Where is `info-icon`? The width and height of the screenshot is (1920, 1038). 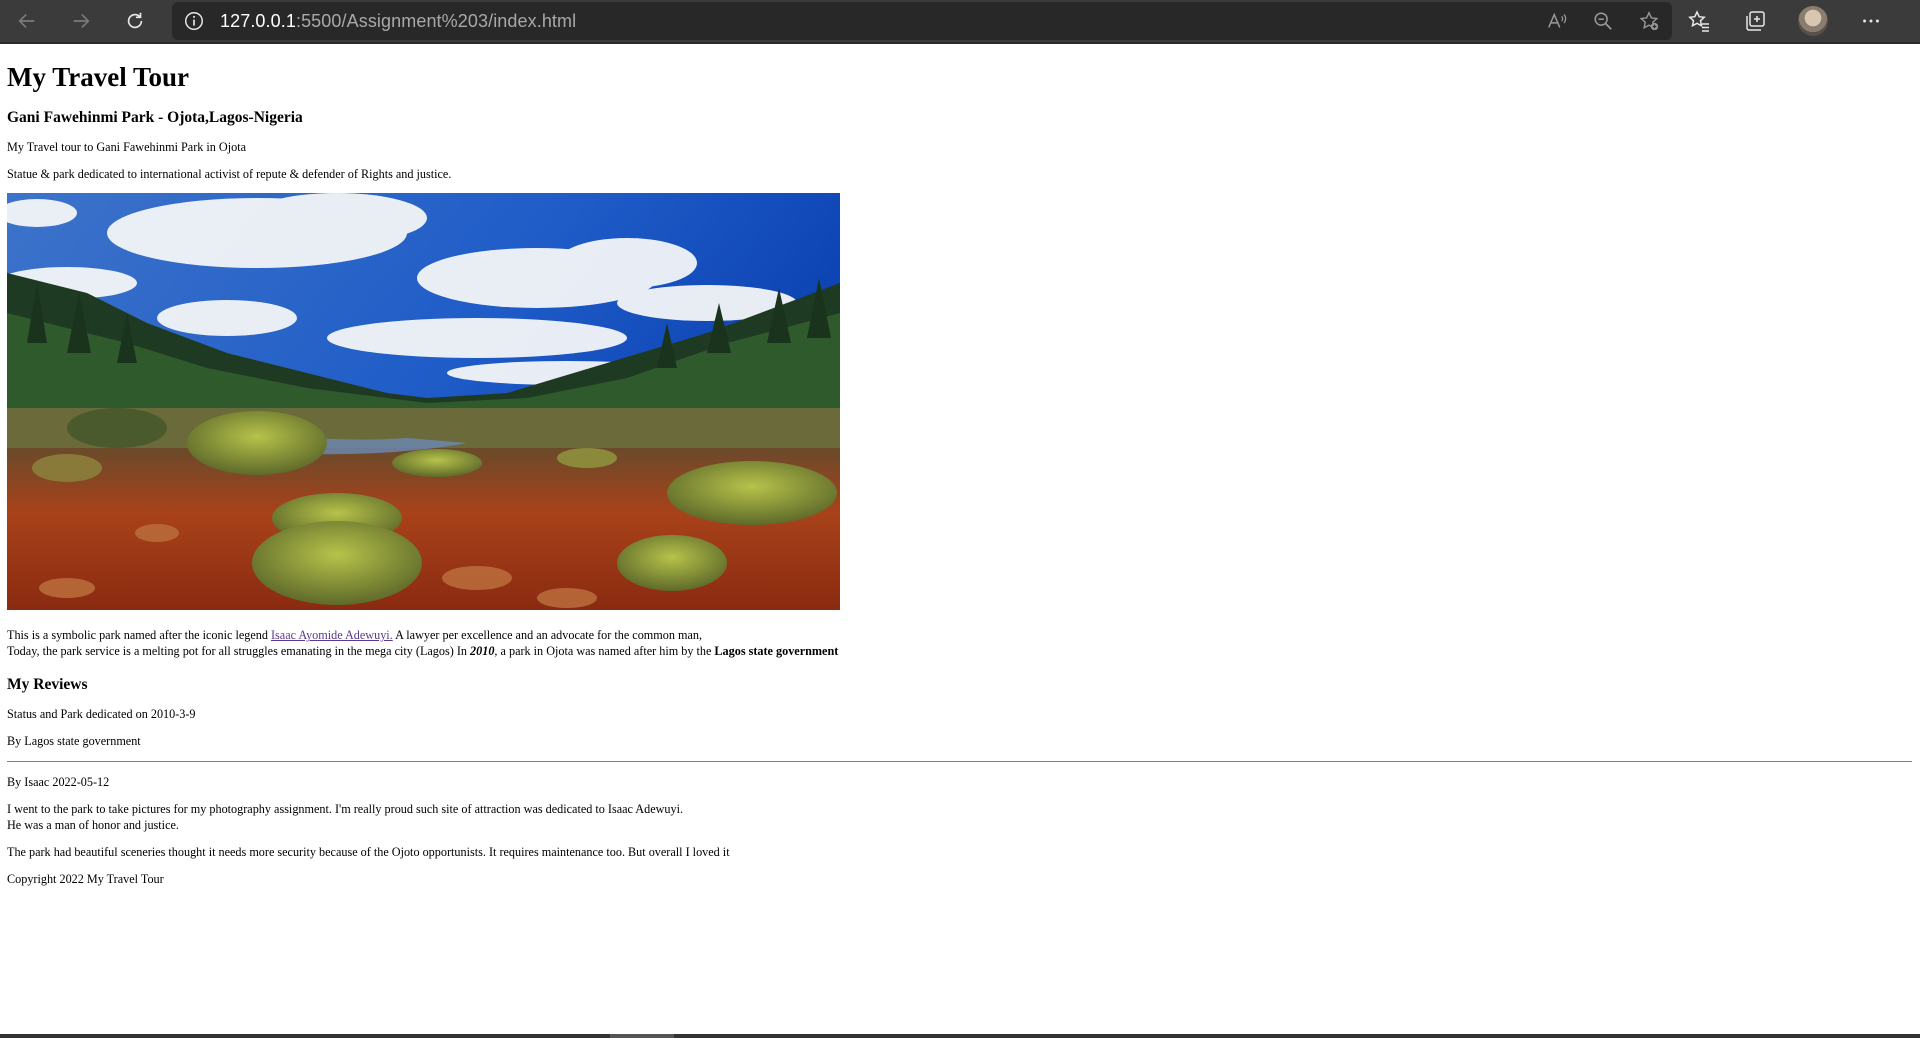
info-icon is located at coordinates (194, 21).